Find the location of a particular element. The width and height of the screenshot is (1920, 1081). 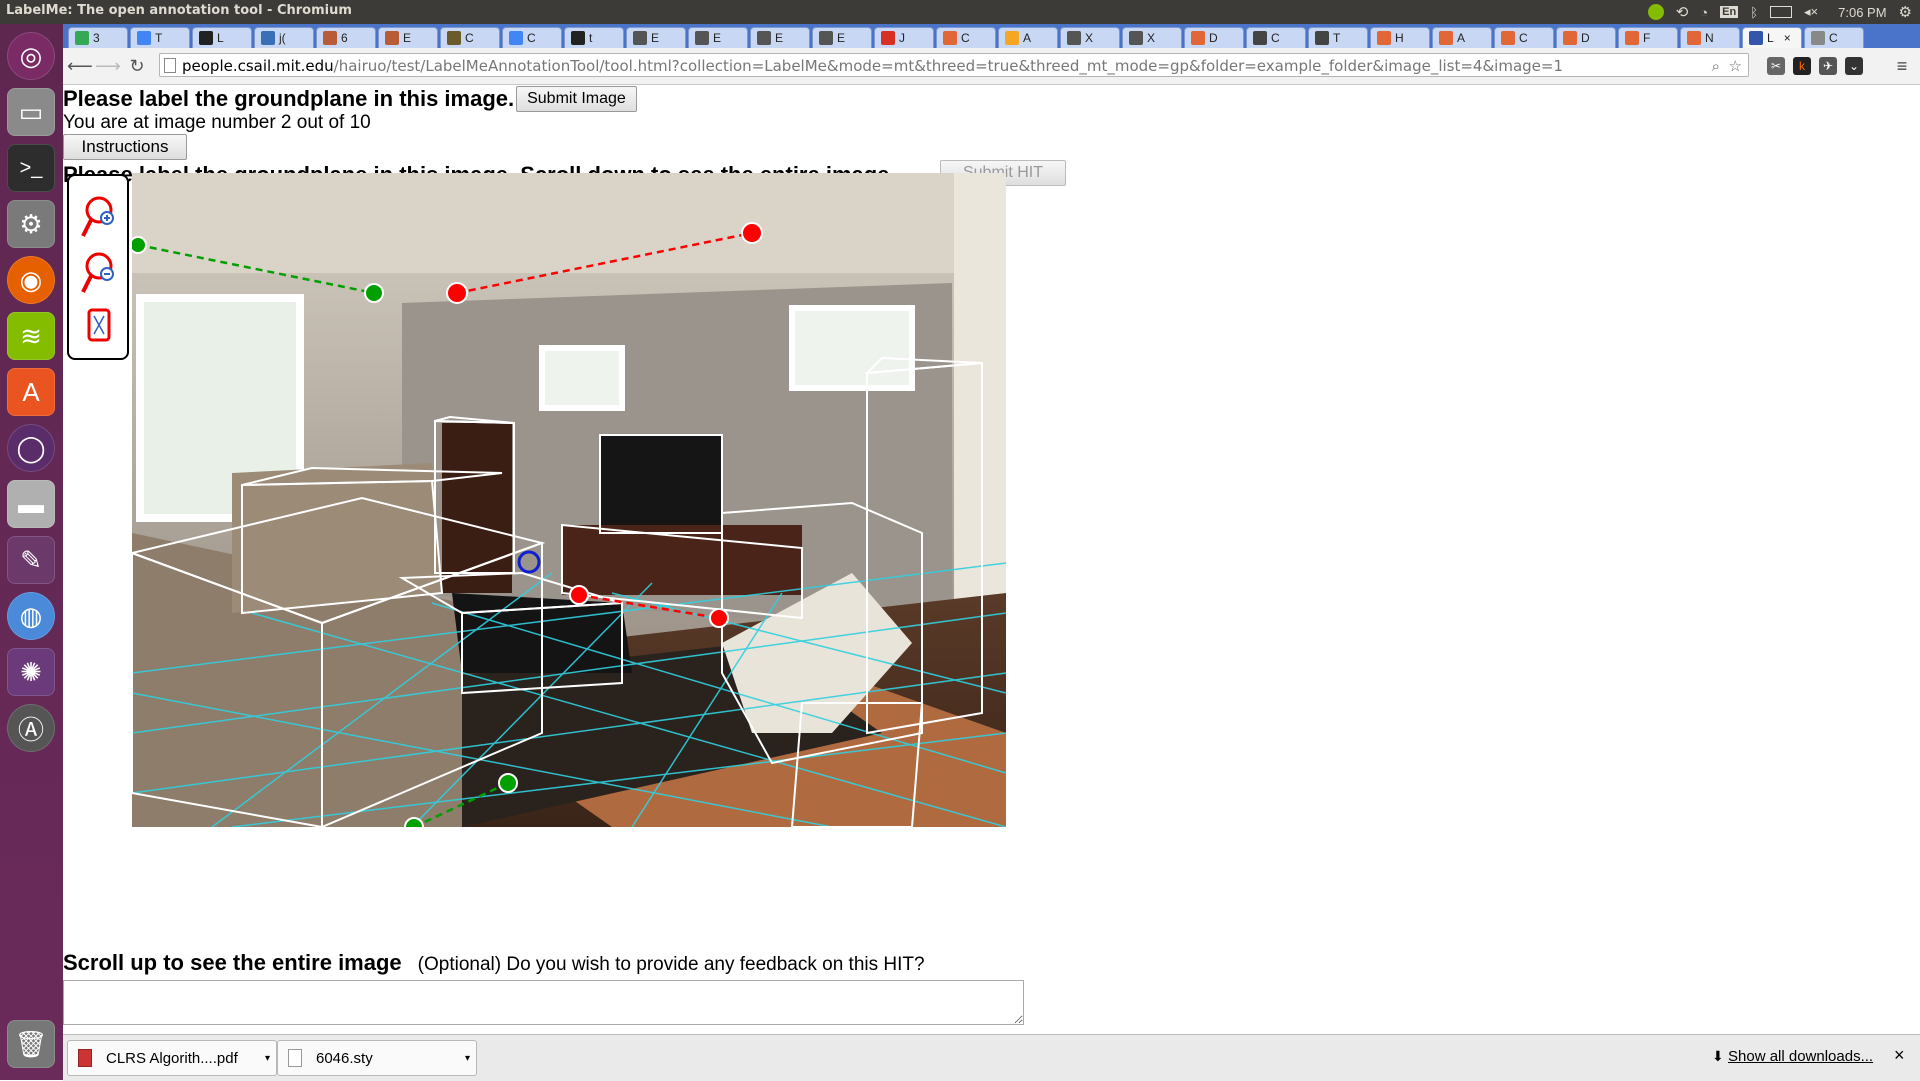

close-downloads-button: × is located at coordinates (1899, 1055).